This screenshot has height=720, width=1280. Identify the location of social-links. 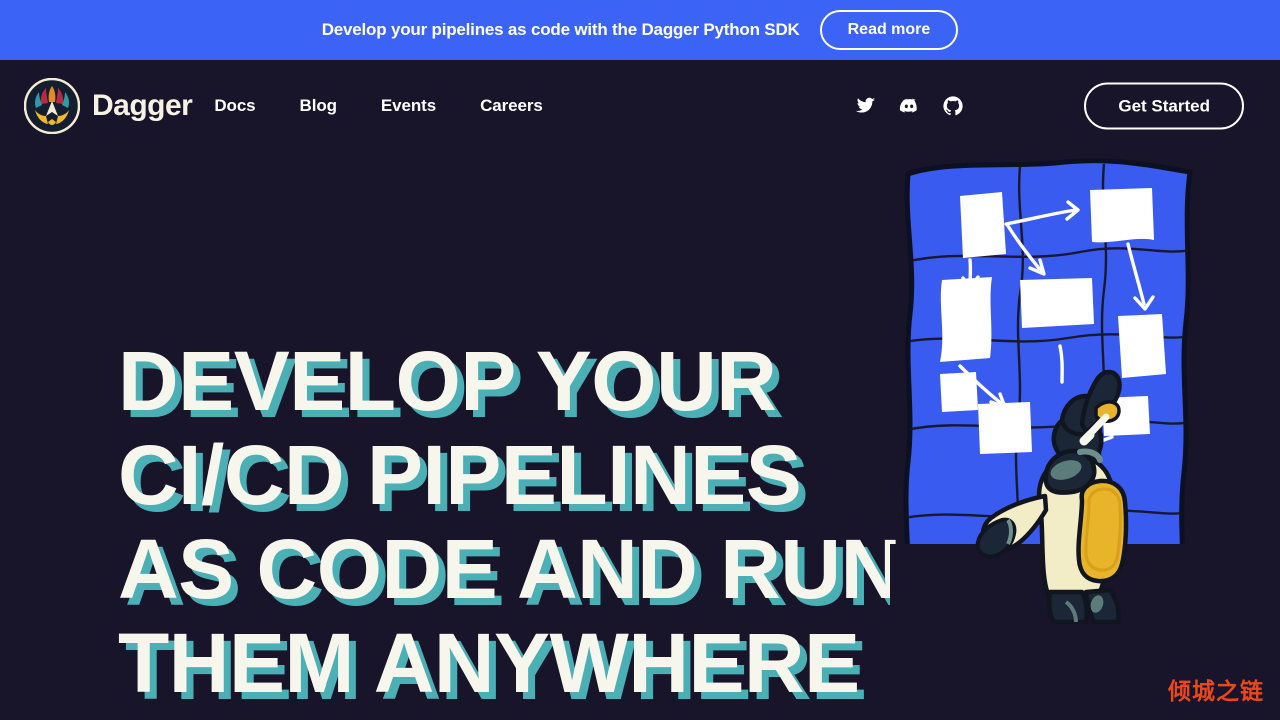
(909, 106).